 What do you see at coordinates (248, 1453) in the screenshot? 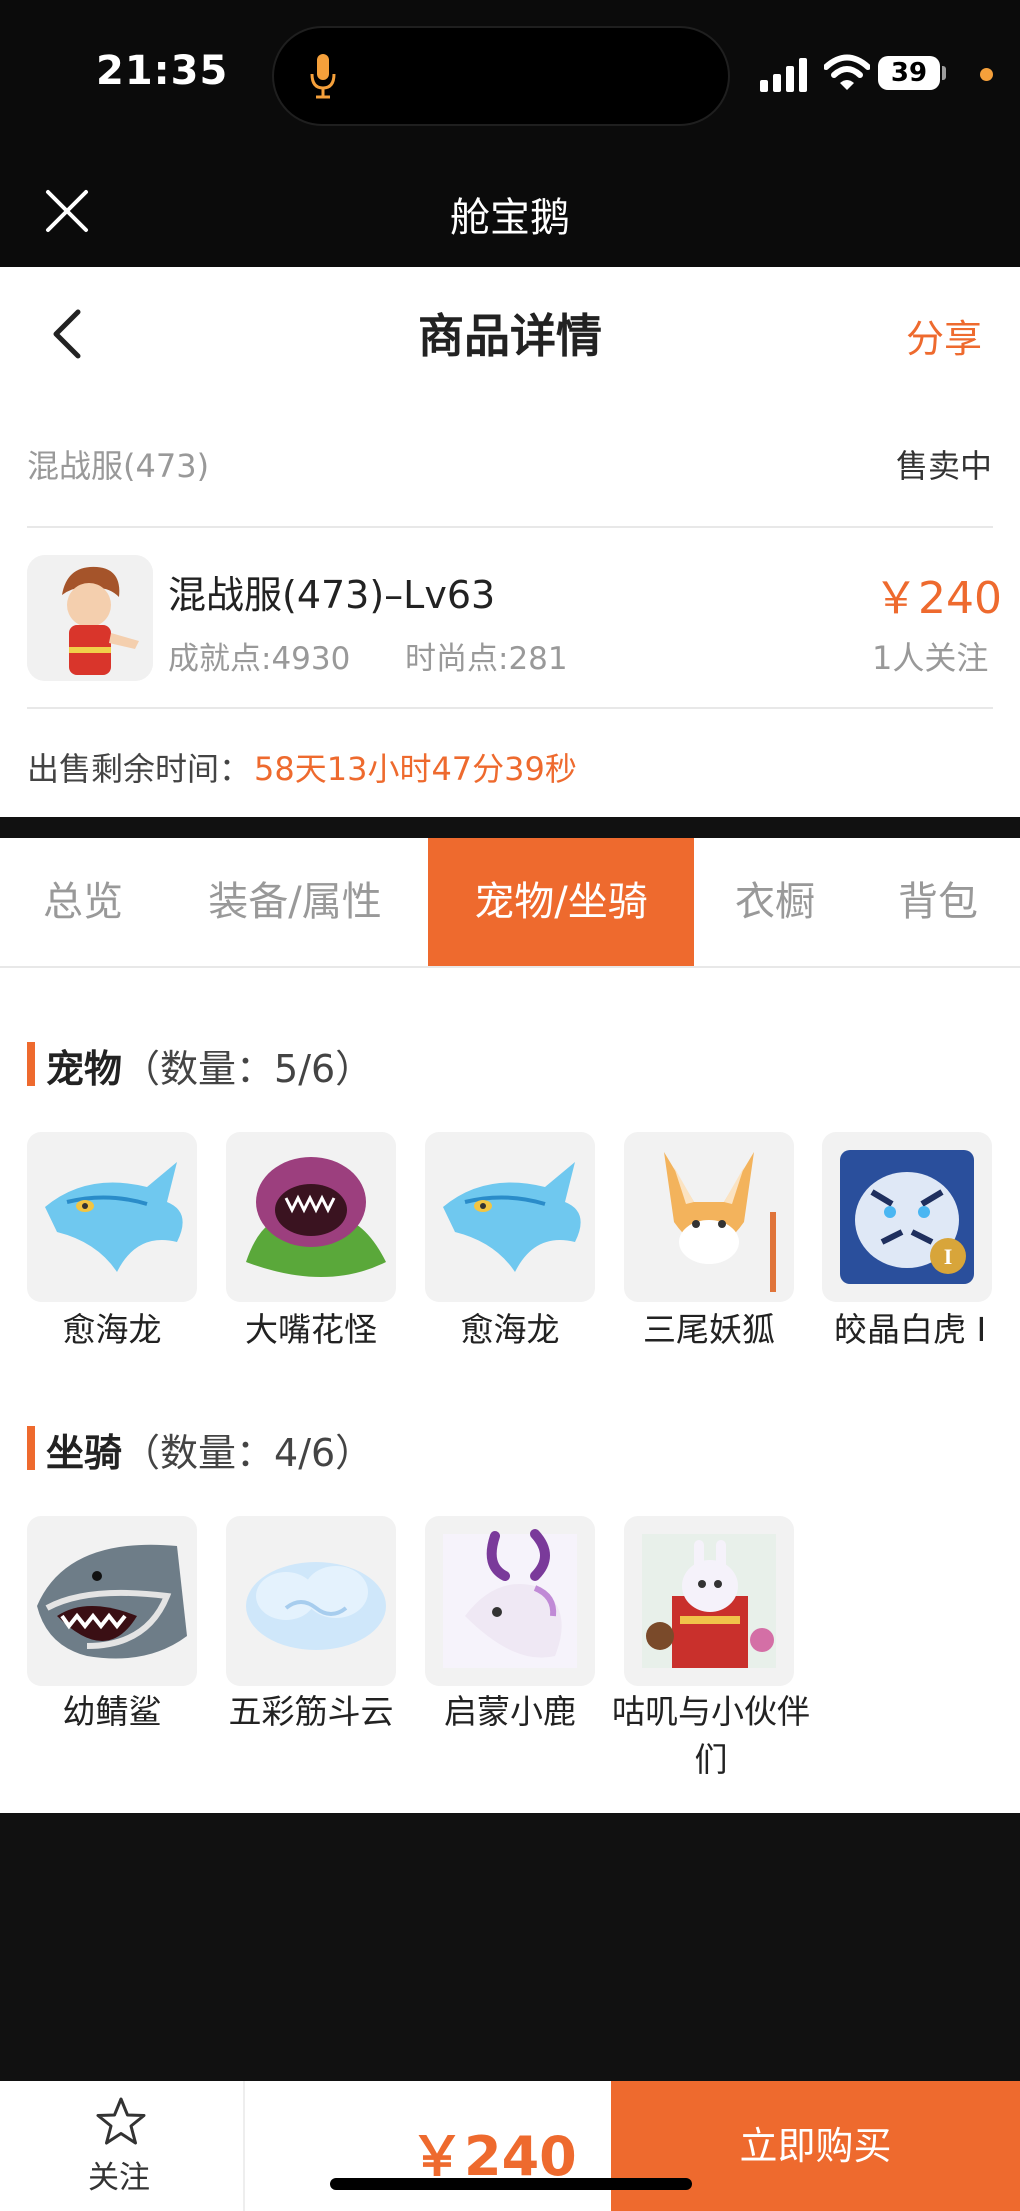
I see `mounts-count: （数量：4/6）` at bounding box center [248, 1453].